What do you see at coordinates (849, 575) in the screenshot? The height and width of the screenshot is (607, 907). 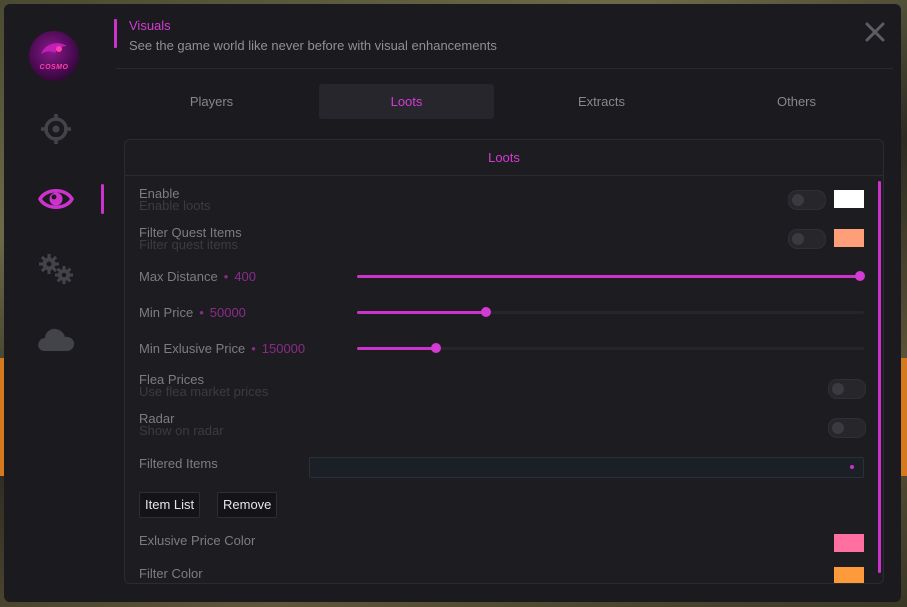 I see `filter-color-swatch` at bounding box center [849, 575].